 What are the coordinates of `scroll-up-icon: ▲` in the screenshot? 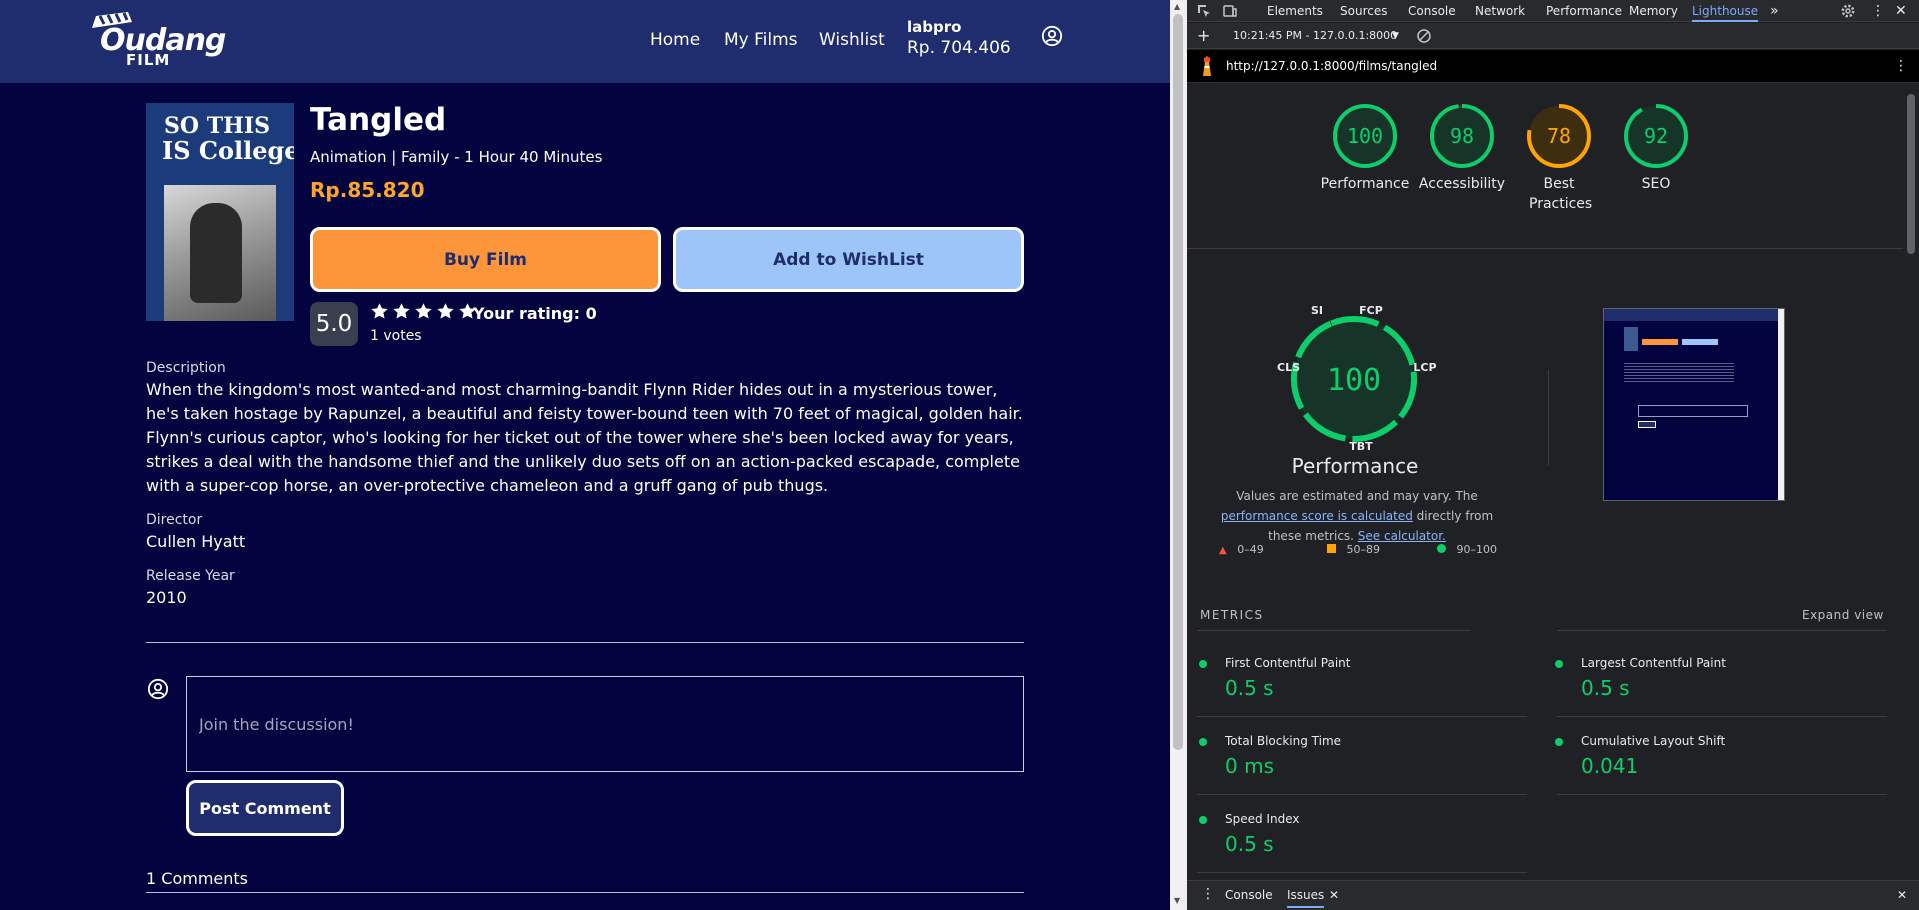 It's located at (1177, 6).